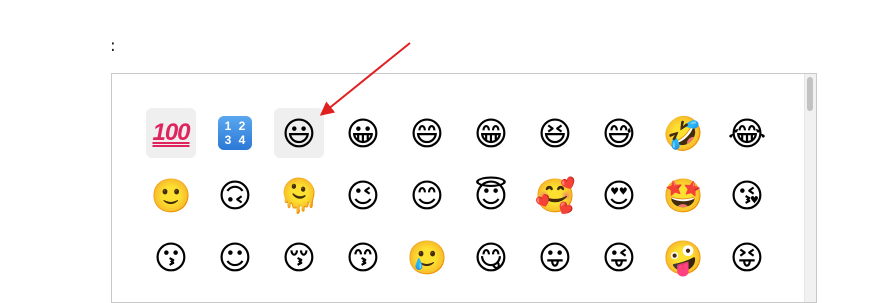  I want to click on emoji-melting-face: 🫠, so click(299, 195).